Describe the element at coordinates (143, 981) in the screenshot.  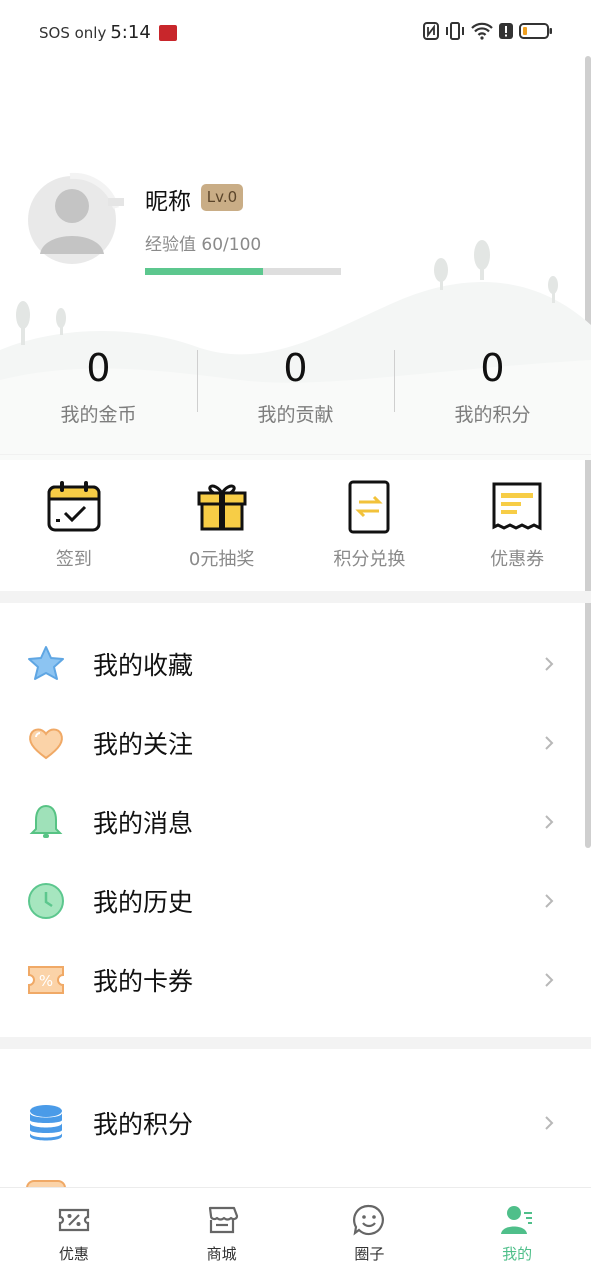
I see `menu-item-label: 我的卡券` at that location.